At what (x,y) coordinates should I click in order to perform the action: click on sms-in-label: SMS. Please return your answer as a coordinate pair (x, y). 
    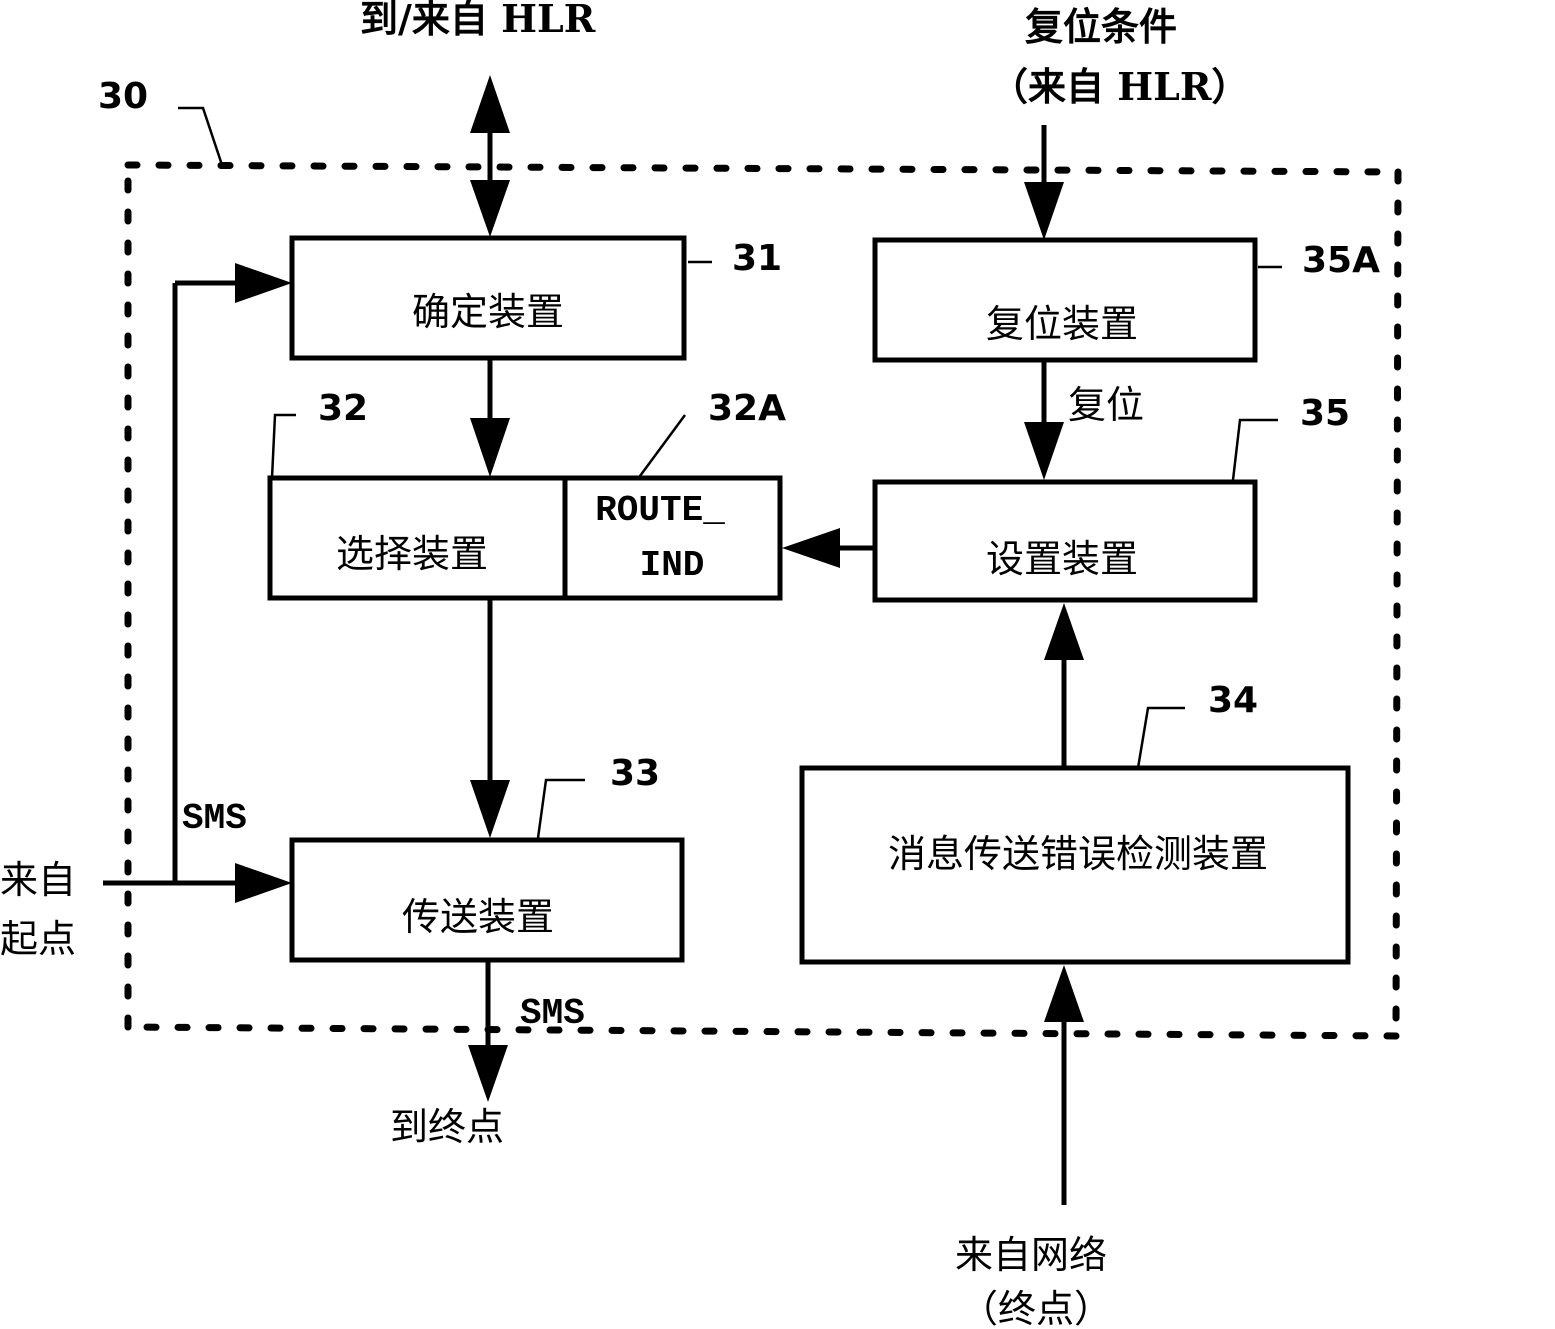
    Looking at the image, I should click on (214, 818).